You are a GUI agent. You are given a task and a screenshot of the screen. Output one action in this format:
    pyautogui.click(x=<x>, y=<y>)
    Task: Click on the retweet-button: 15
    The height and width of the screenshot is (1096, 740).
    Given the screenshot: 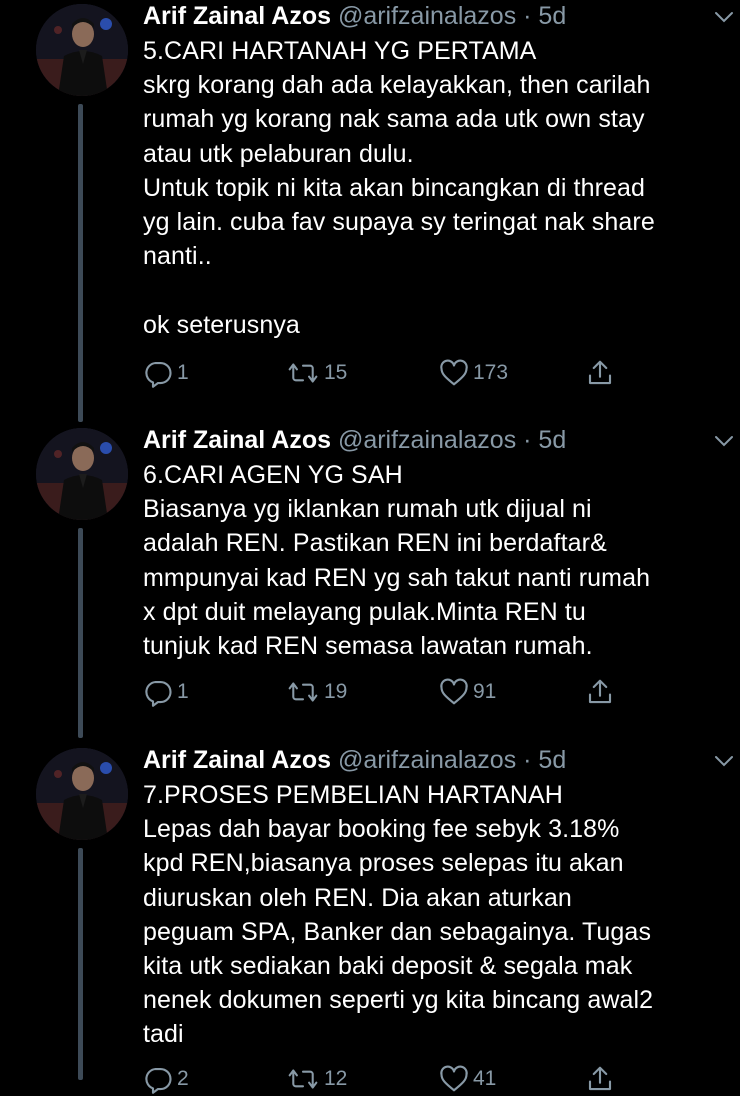 What is the action you would take?
    pyautogui.click(x=316, y=373)
    